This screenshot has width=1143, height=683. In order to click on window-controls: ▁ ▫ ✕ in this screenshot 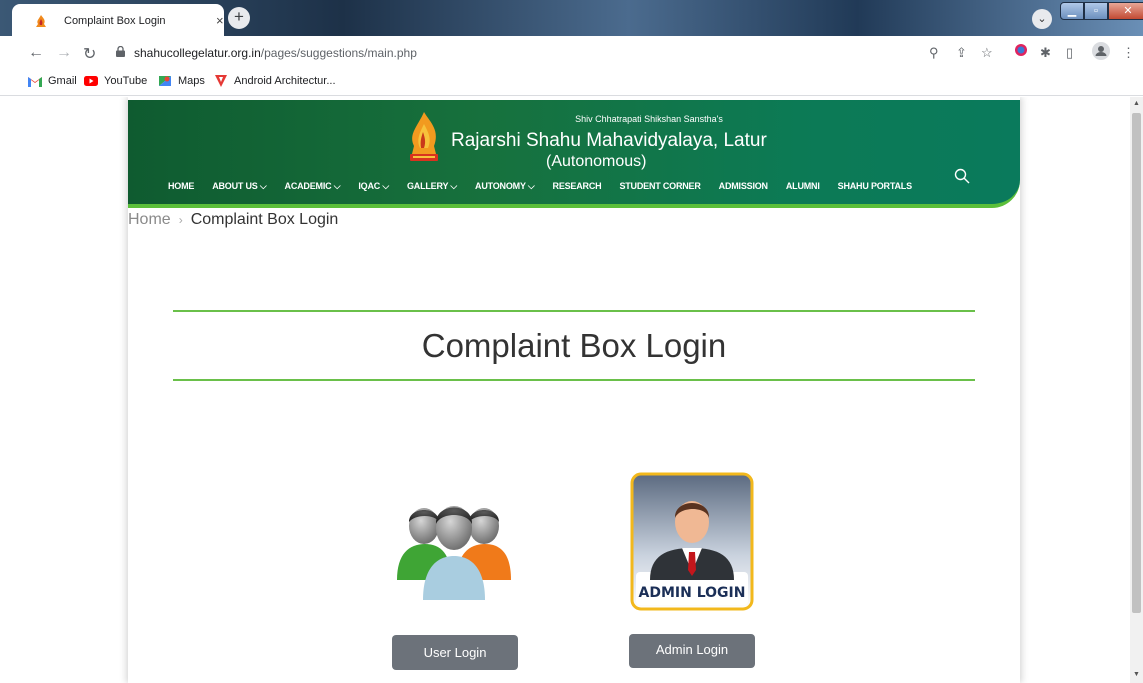, I will do `click(1101, 13)`.